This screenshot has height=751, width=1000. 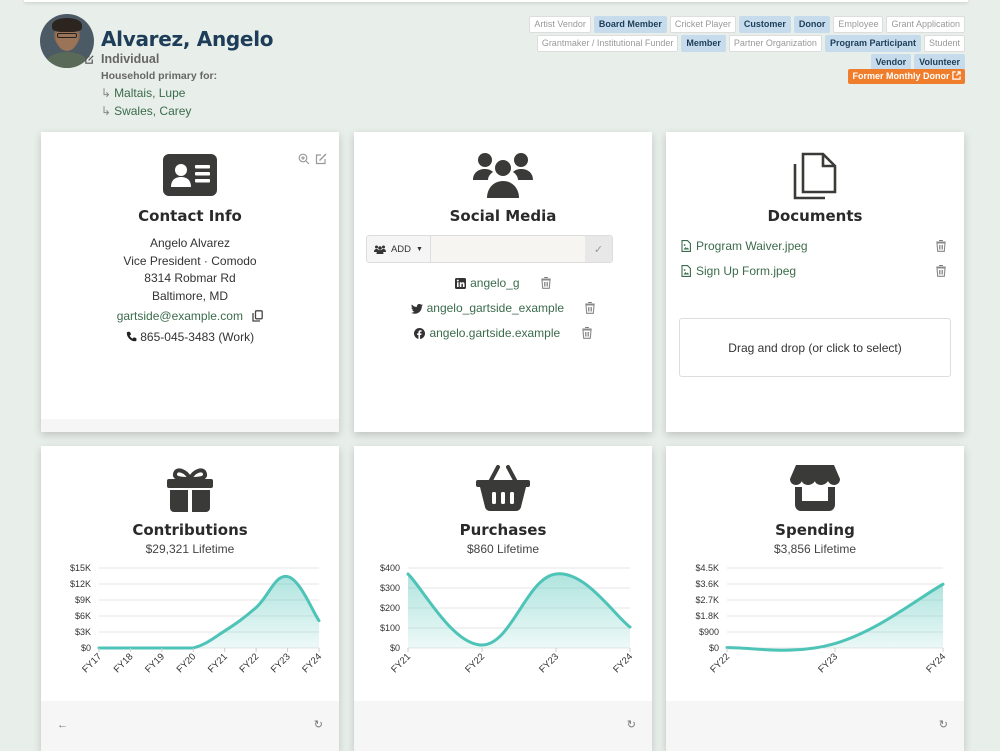 I want to click on household-list: ↳ Maltais, Lupe ↳ Swales, Carey, so click(x=146, y=102).